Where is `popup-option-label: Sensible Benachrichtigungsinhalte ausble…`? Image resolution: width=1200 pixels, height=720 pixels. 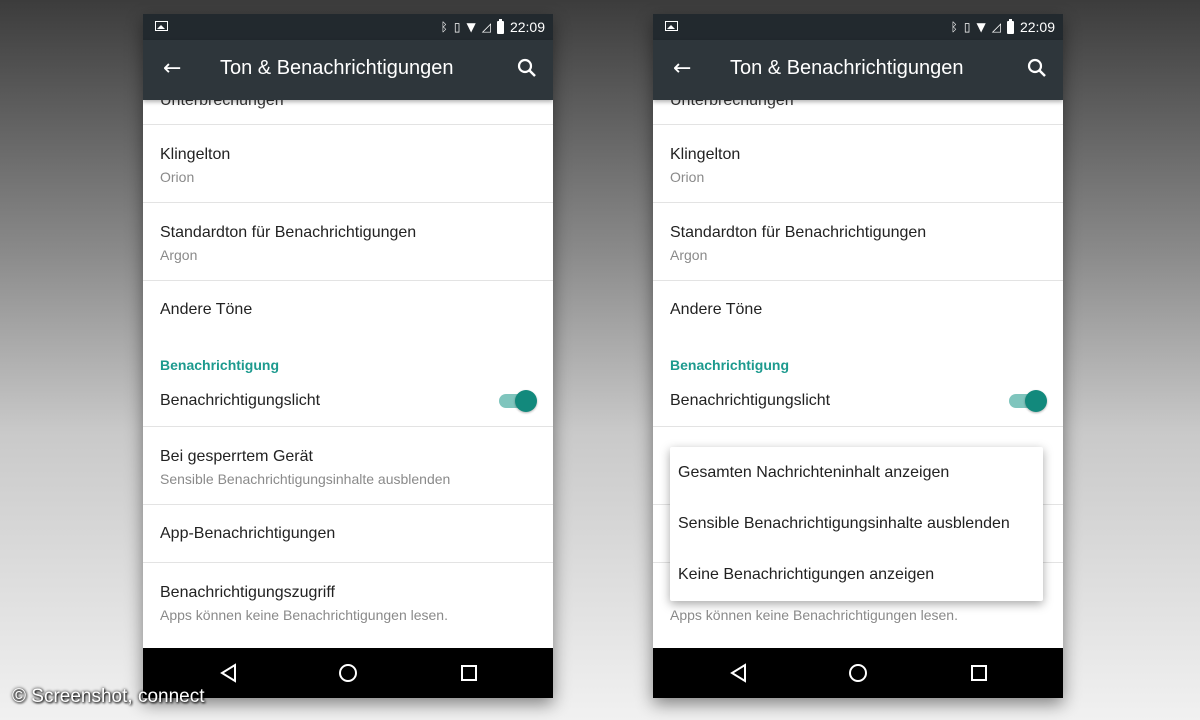
popup-option-label: Sensible Benachrichtigungsinhalte ausble… is located at coordinates (844, 523).